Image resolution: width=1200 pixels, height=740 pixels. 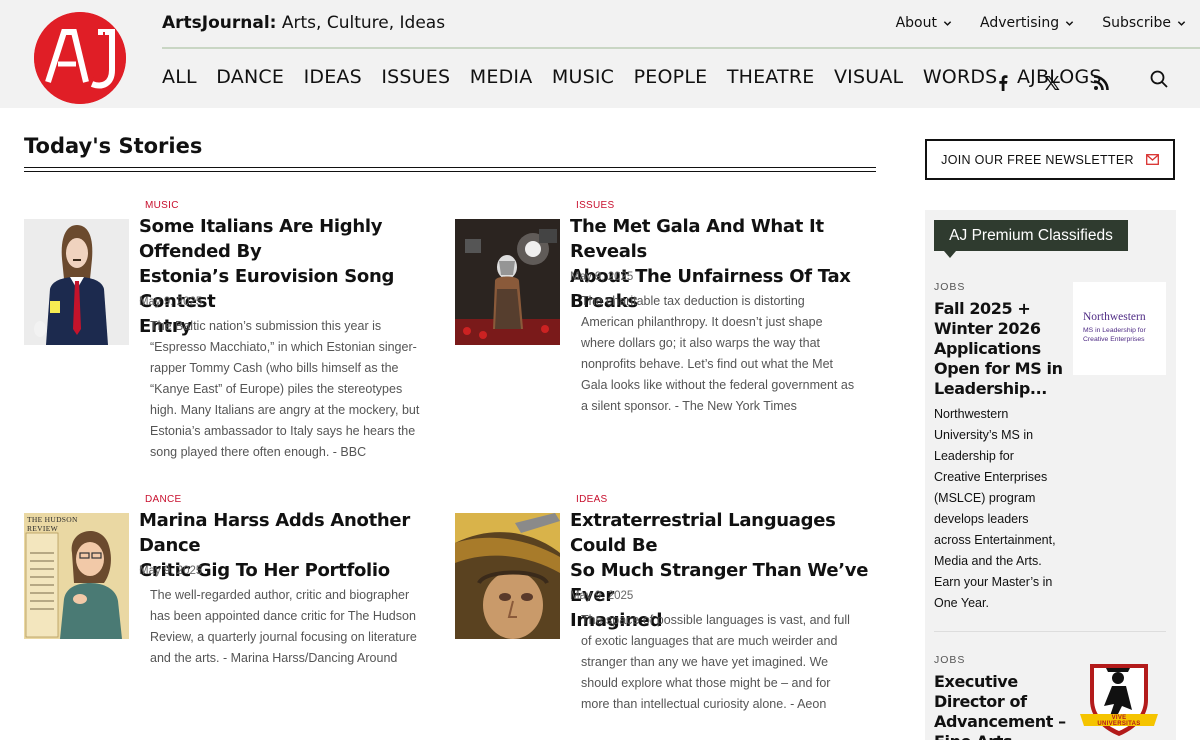 What do you see at coordinates (1159, 79) in the screenshot?
I see `search-icon` at bounding box center [1159, 79].